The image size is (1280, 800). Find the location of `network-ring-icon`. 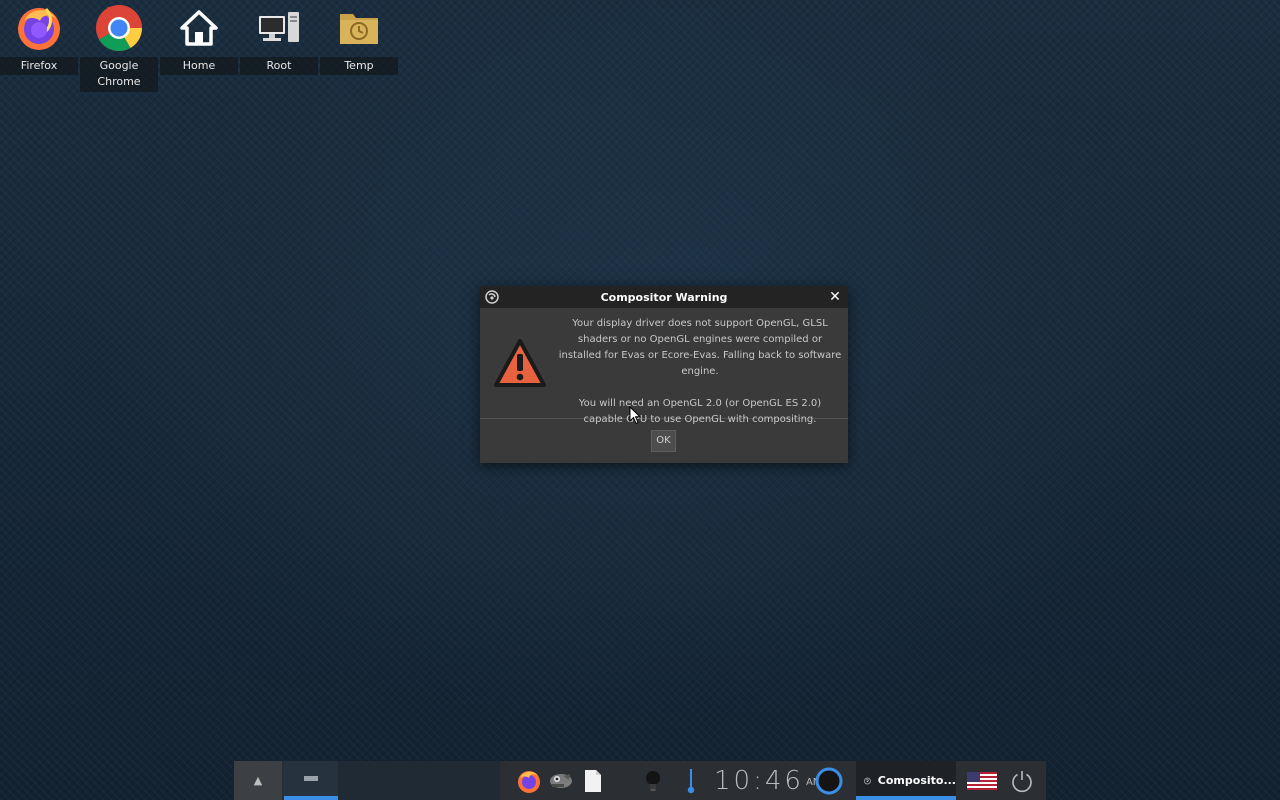

network-ring-icon is located at coordinates (829, 780).